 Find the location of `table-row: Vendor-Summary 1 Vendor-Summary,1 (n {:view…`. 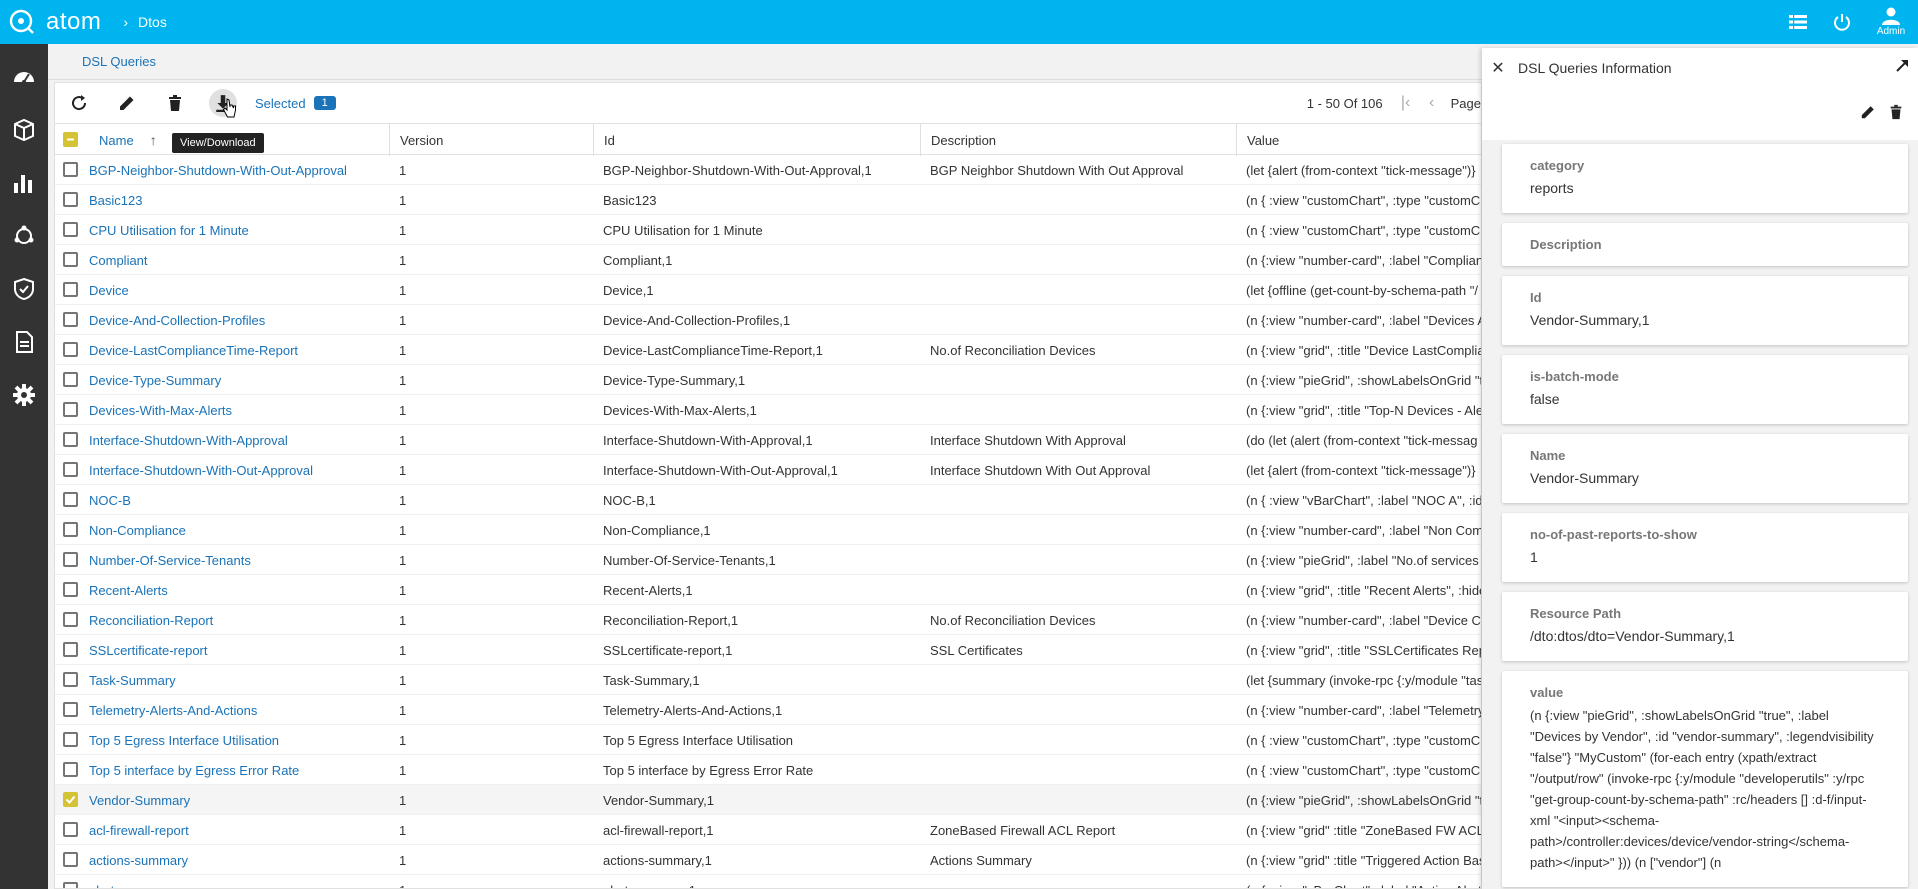

table-row: Vendor-Summary 1 Vendor-Summary,1 (n {:view… is located at coordinates (768, 800).